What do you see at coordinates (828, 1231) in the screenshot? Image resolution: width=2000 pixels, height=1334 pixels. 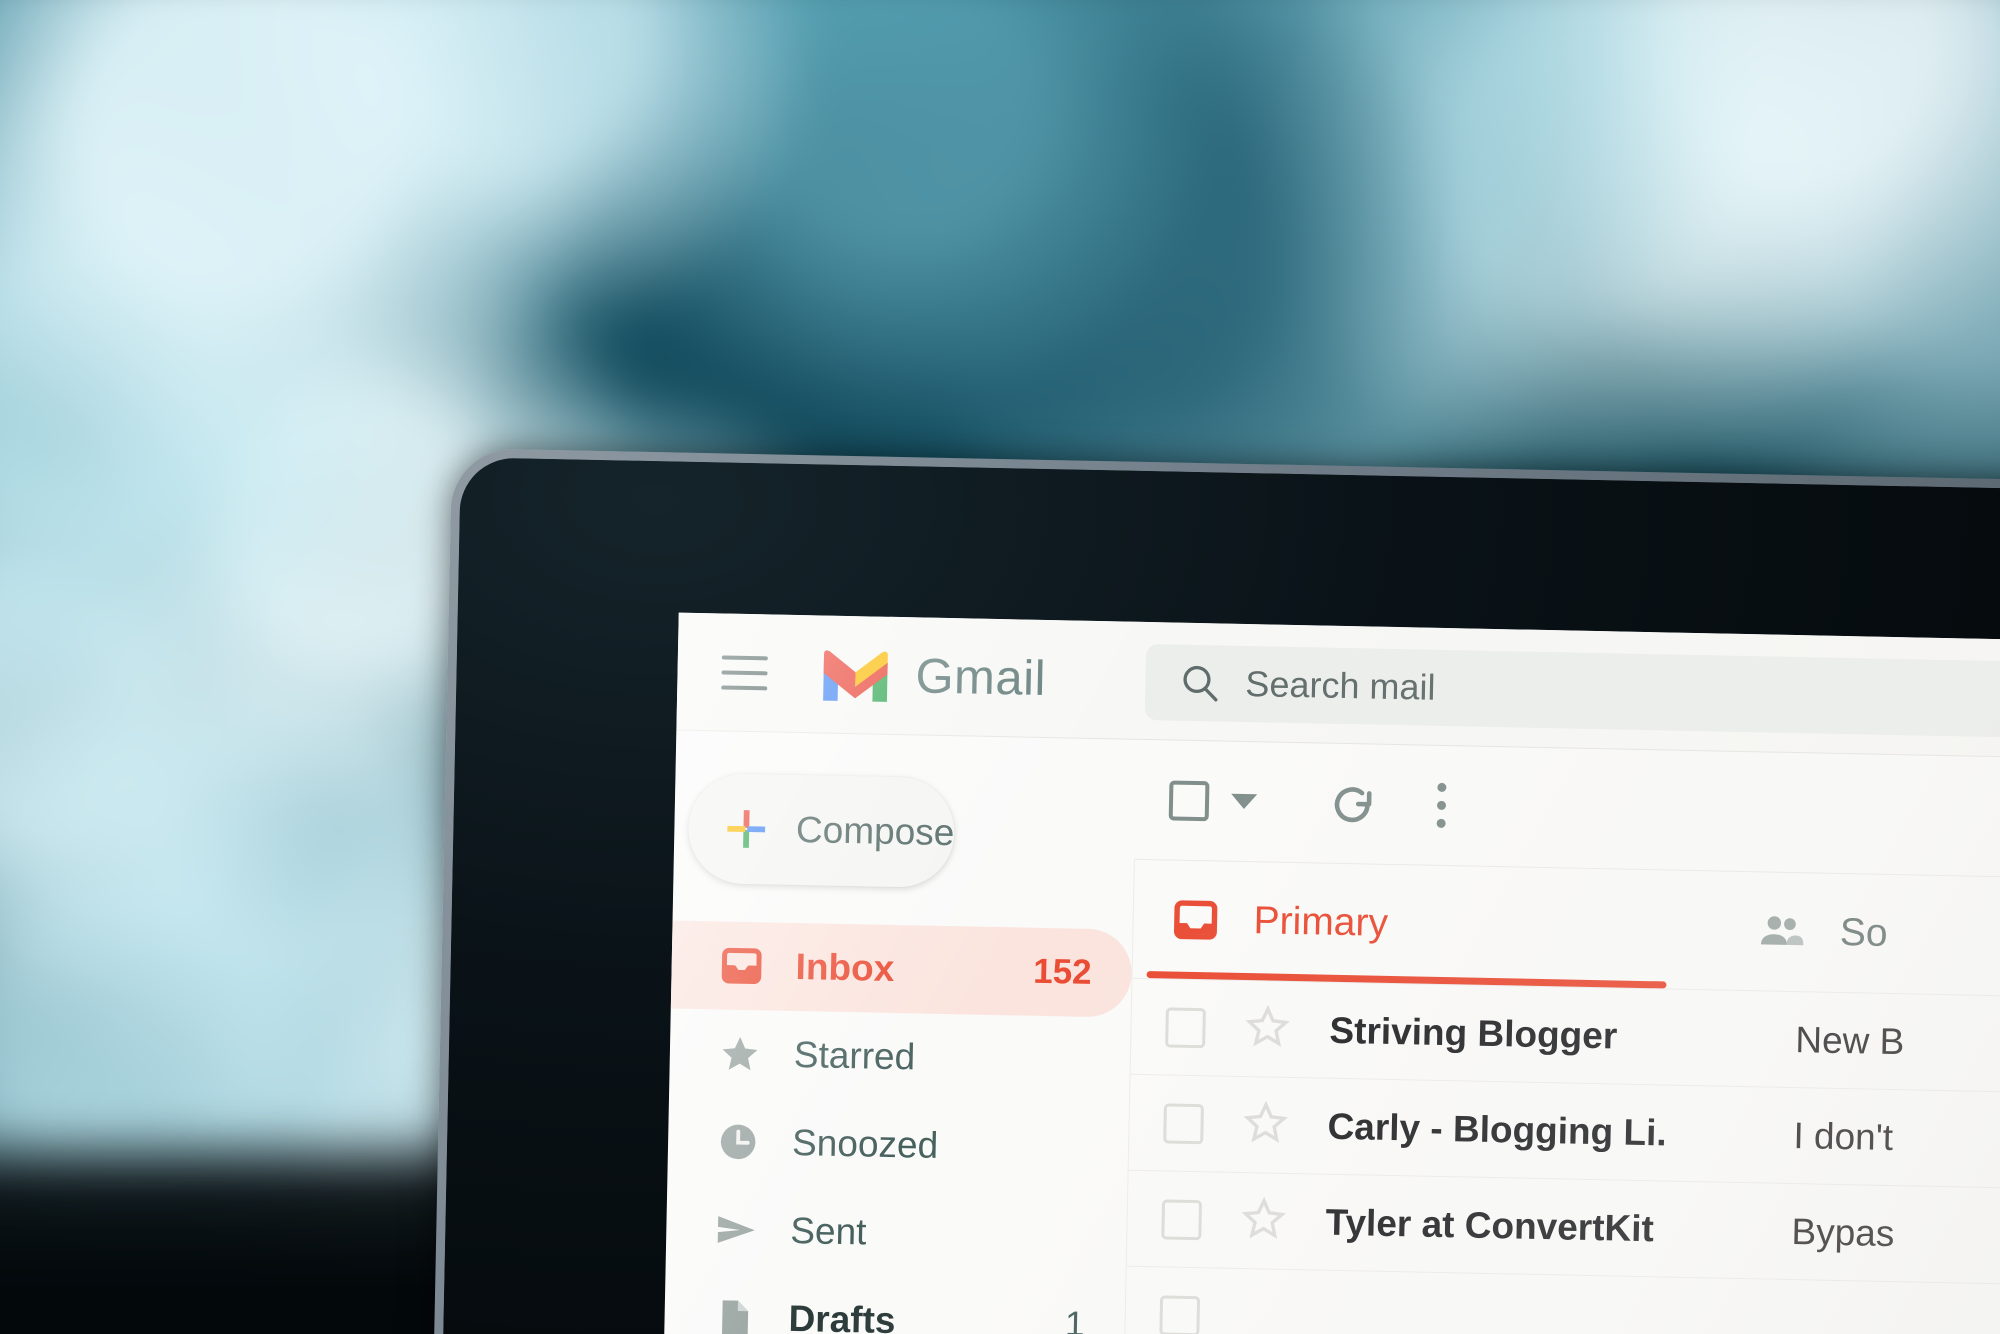 I see `sidebar-item-label: Sent` at bounding box center [828, 1231].